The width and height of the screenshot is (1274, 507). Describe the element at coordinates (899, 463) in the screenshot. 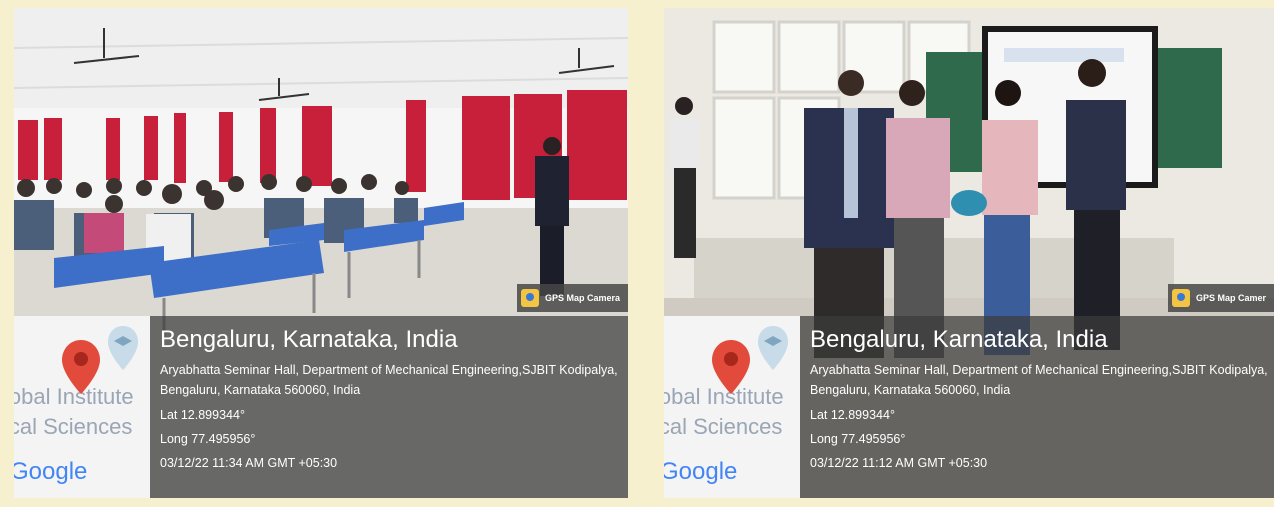

I see `timestamp: 03/12/22 11:12 AM GMT +05:30` at that location.